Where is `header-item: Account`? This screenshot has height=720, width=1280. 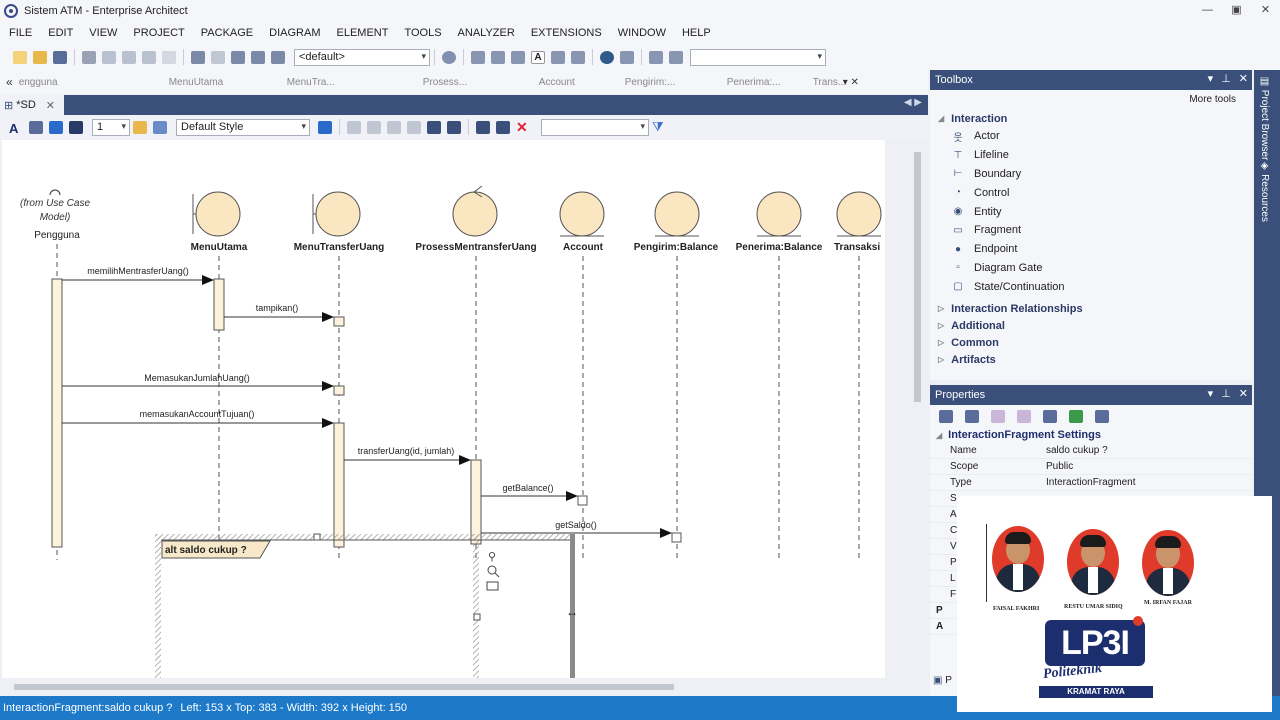 header-item: Account is located at coordinates (582, 82).